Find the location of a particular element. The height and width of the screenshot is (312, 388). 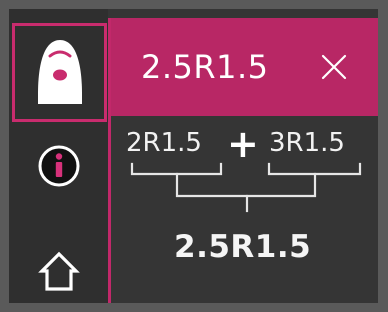

info-icon is located at coordinates (58, 166).